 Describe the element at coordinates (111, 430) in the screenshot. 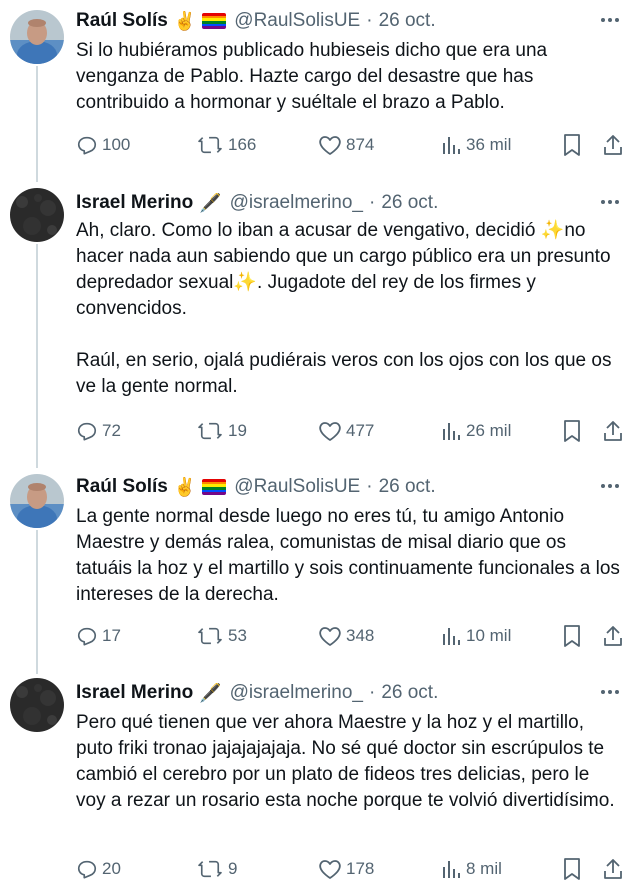

I see `reply-count: 72` at that location.